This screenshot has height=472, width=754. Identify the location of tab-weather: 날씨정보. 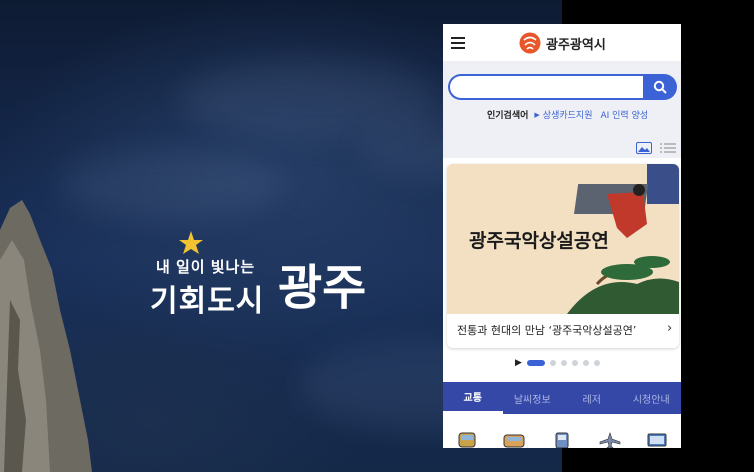
(533, 398).